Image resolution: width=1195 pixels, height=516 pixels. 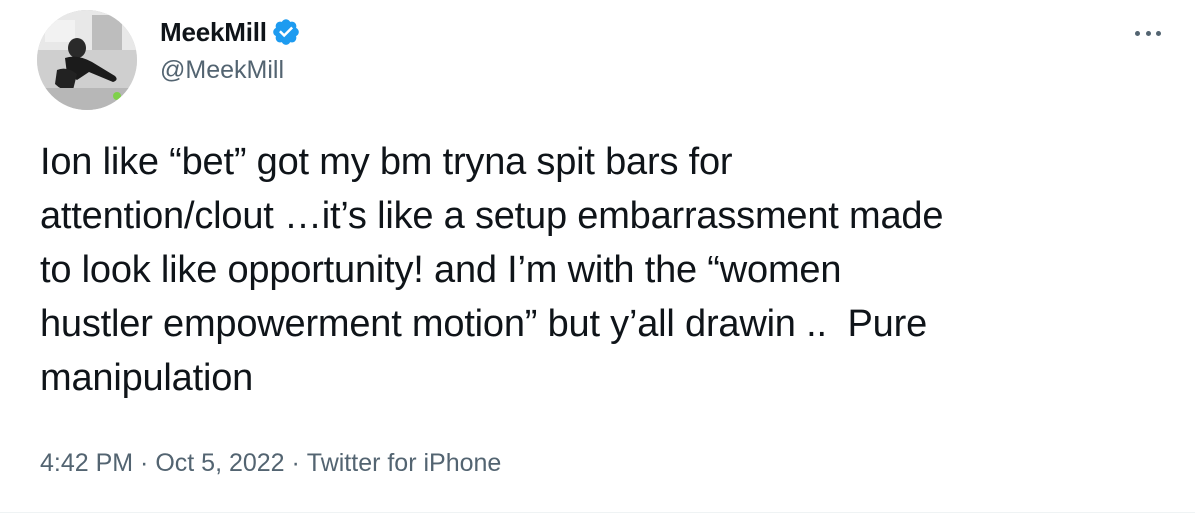 I want to click on tweet-date: Oct 5, 2022, so click(x=219, y=463).